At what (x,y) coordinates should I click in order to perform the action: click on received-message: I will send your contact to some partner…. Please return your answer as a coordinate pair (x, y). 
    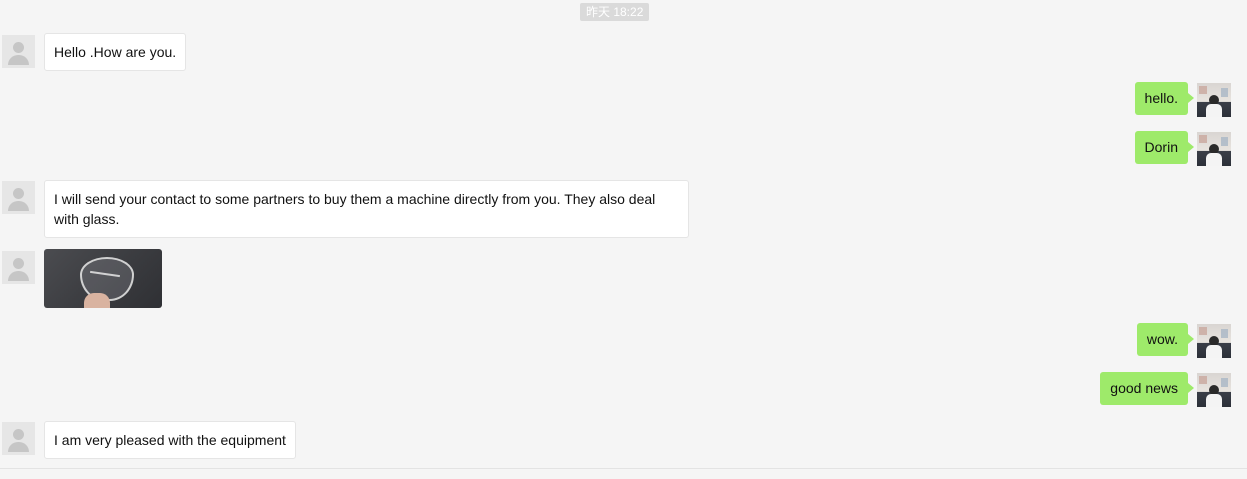
    Looking at the image, I should click on (366, 209).